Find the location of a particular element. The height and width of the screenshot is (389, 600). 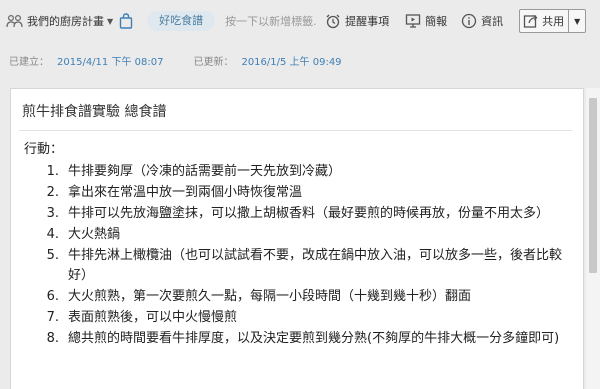

step-text: 大火煎熟，第一次要煎久一點，每隔一小段時間（十幾到幾十秒）翻面 is located at coordinates (270, 296).